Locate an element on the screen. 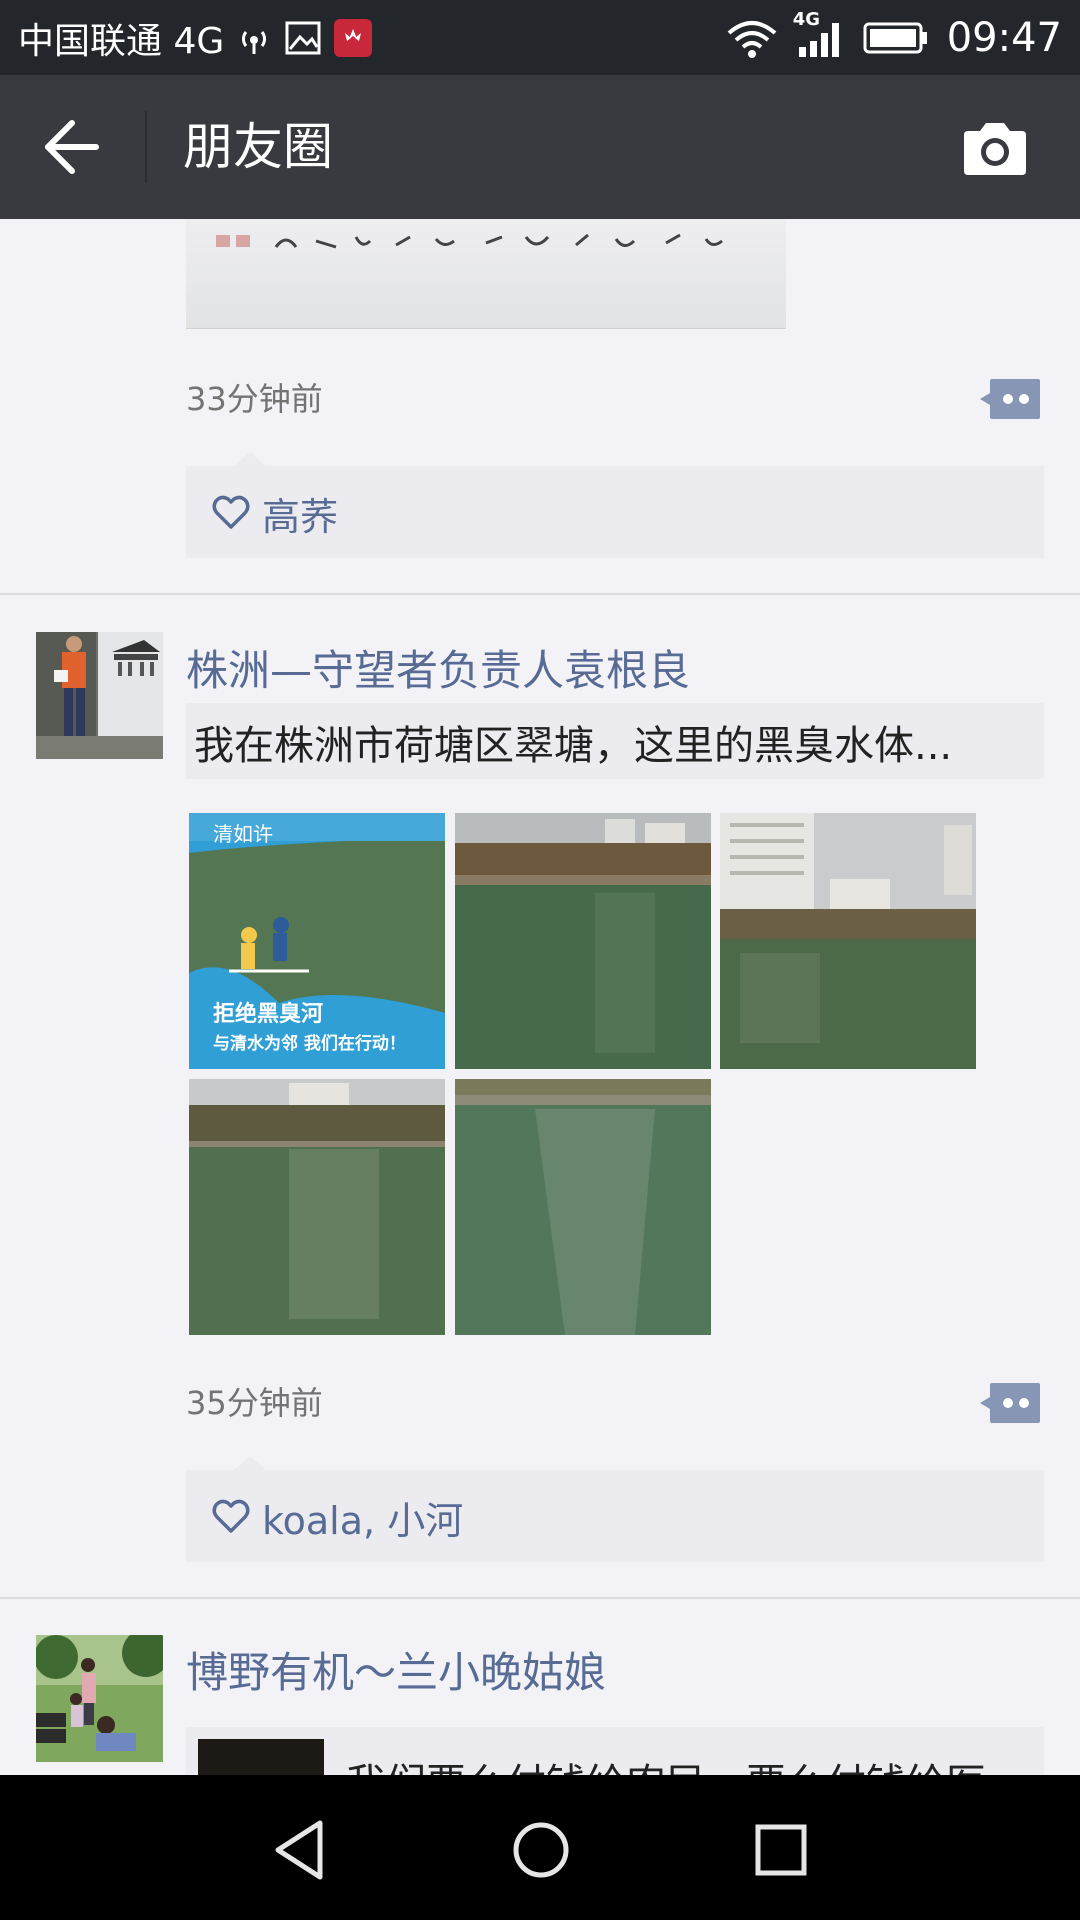 Image resolution: width=1080 pixels, height=1920 pixels. circle-home-icon is located at coordinates (541, 1850).